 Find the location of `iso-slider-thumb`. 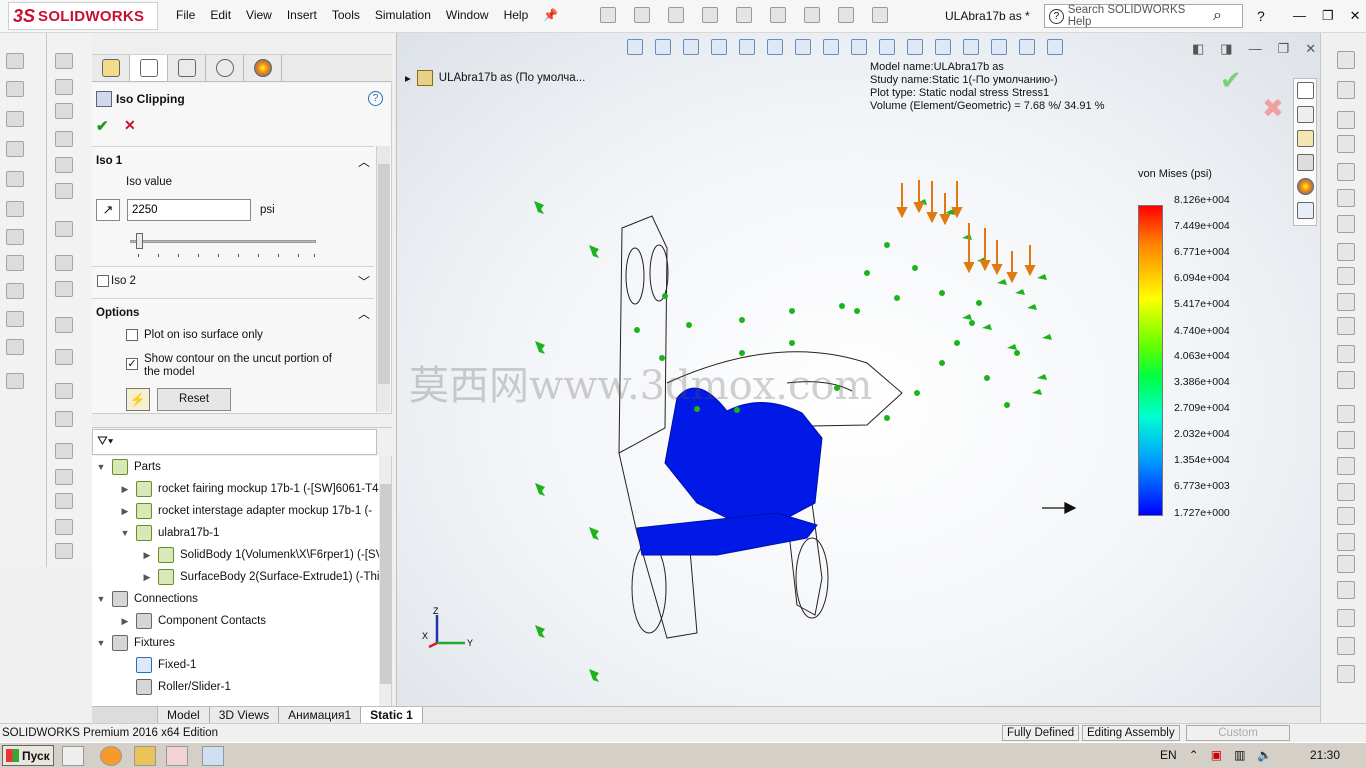

iso-slider-thumb is located at coordinates (139, 241).